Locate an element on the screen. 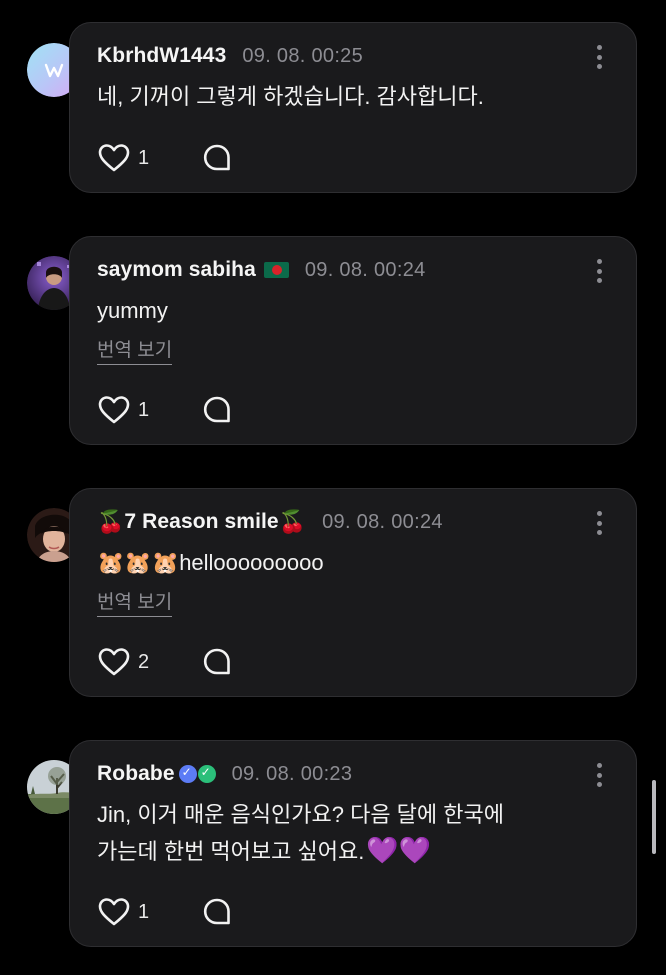 The width and height of the screenshot is (666, 975). author-name: Robabe is located at coordinates (136, 774).